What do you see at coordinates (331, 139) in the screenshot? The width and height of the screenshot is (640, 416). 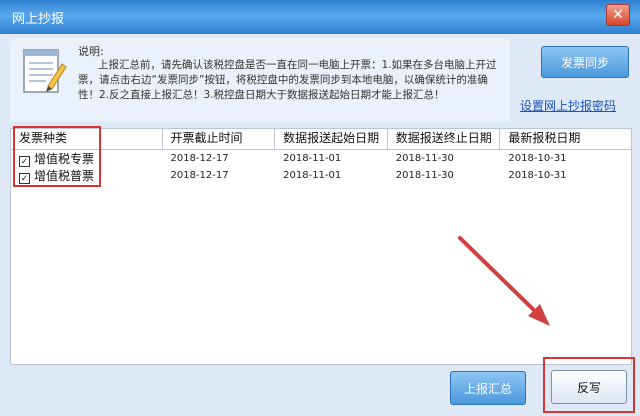 I see `column-header-start-date: 数据报送起始日期` at bounding box center [331, 139].